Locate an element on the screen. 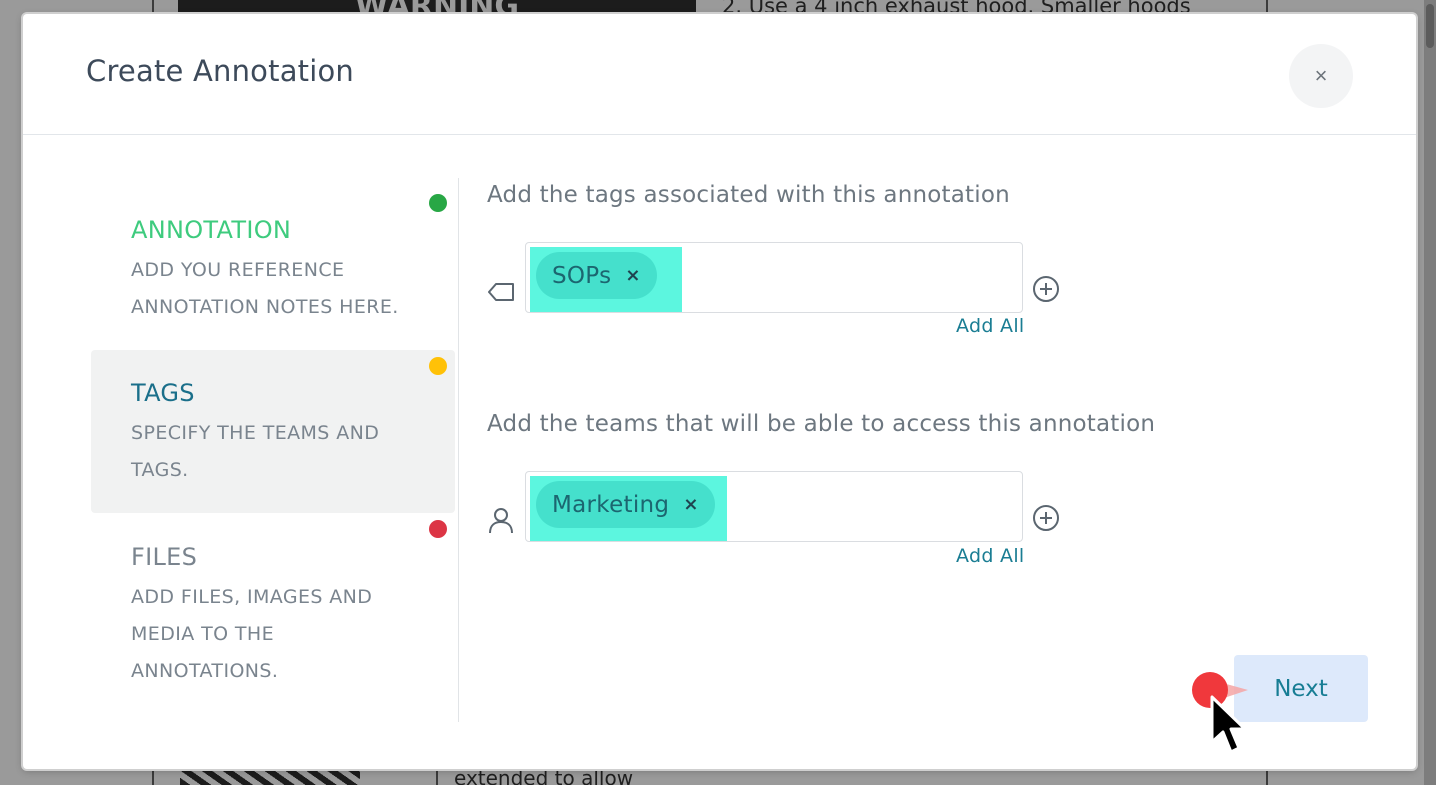  team-chip: Marketing × is located at coordinates (625, 504).